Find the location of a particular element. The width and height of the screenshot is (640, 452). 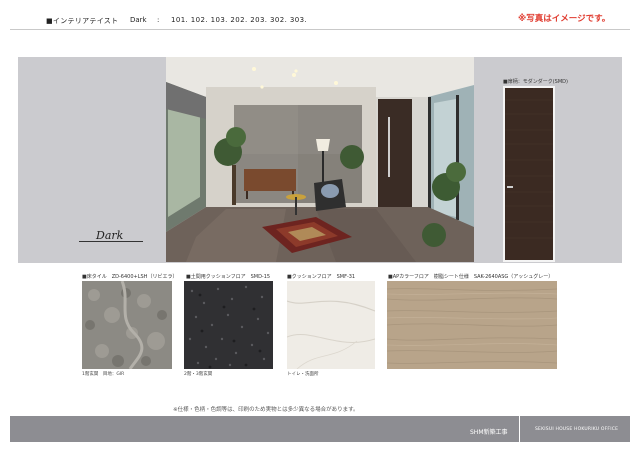

swatch-caption-doma-cushion: ■土間用クッションフロア SMD-15 is located at coordinates (228, 277).